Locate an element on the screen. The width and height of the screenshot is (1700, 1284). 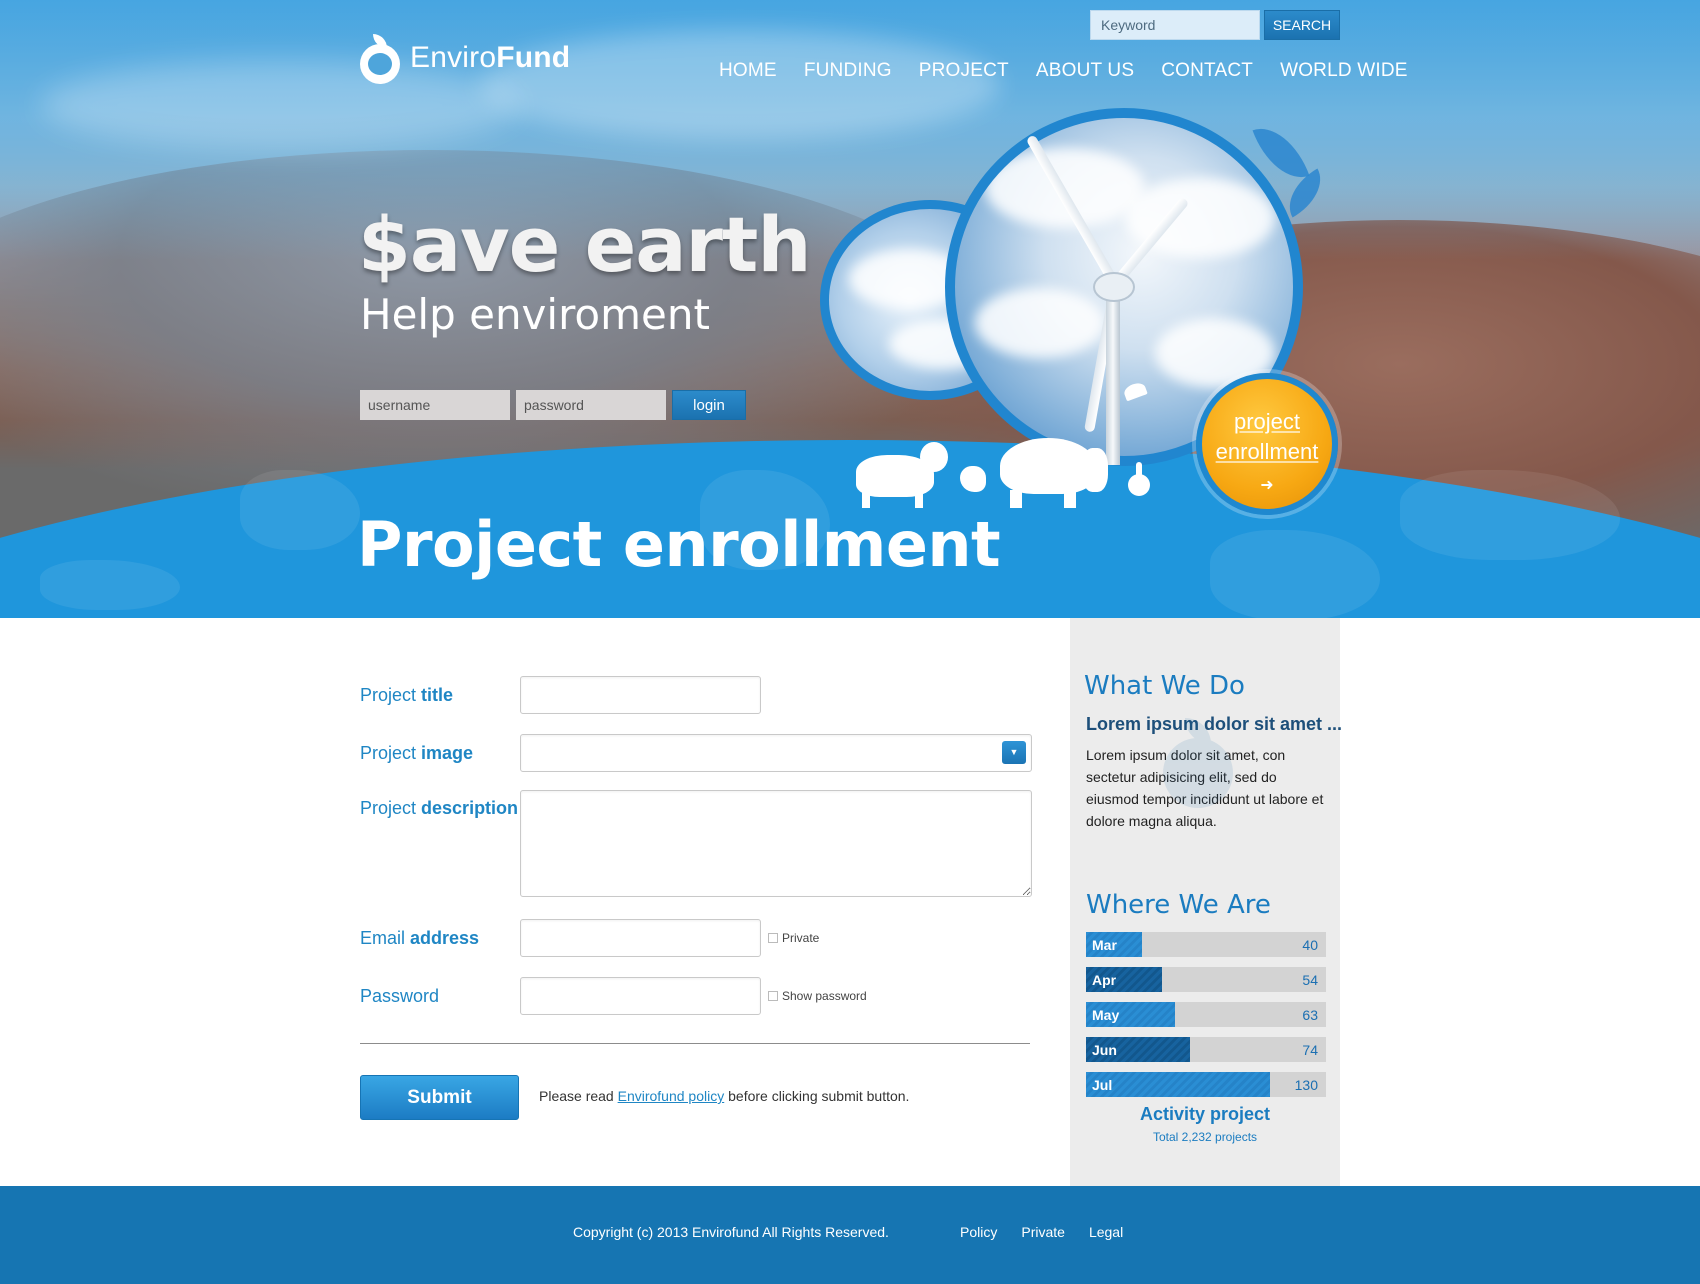
search-bar: SEARCH is located at coordinates (1215, 25).